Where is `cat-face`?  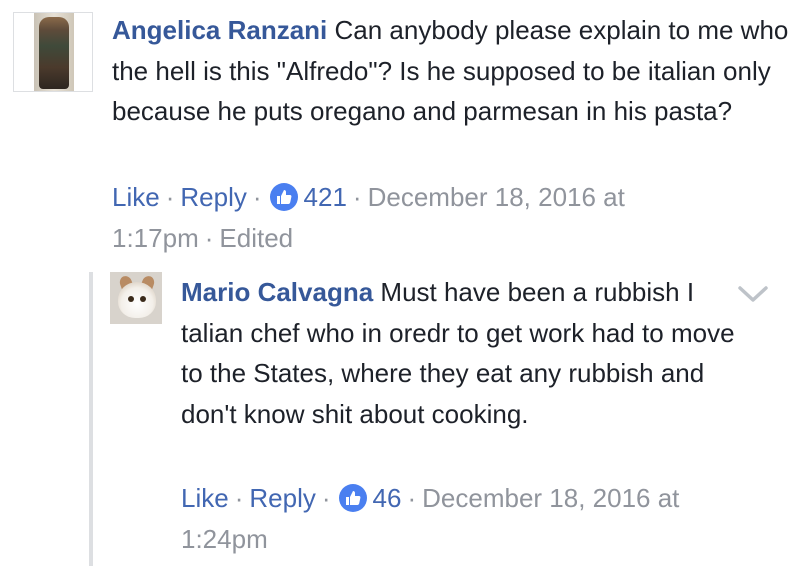 cat-face is located at coordinates (137, 300).